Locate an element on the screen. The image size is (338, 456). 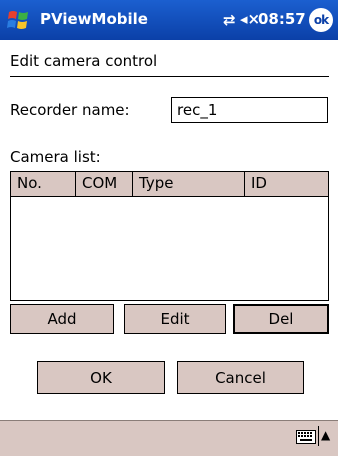
app-title: PViewMobile is located at coordinates (94, 19).